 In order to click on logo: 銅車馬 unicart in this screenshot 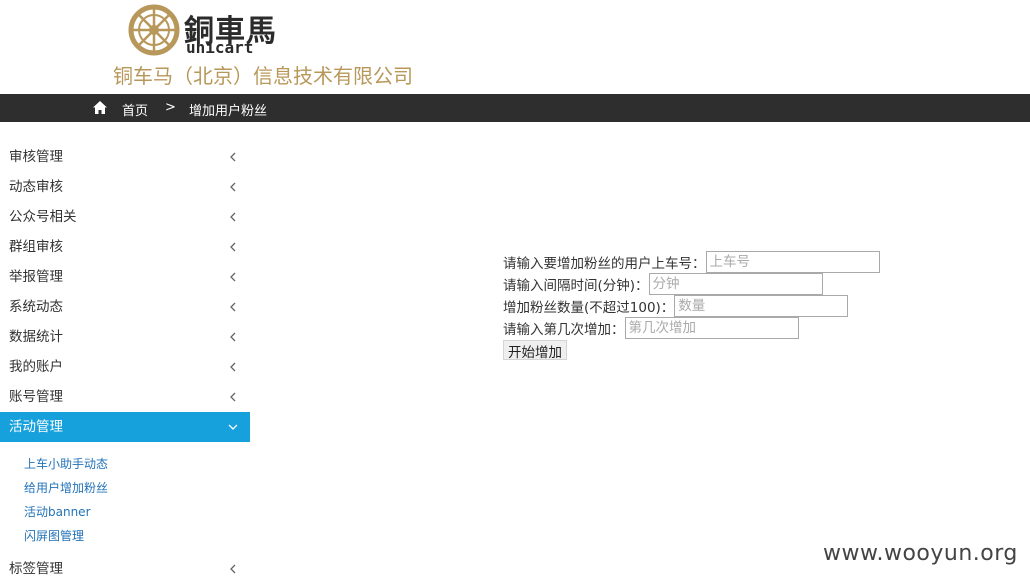, I will do `click(203, 32)`.